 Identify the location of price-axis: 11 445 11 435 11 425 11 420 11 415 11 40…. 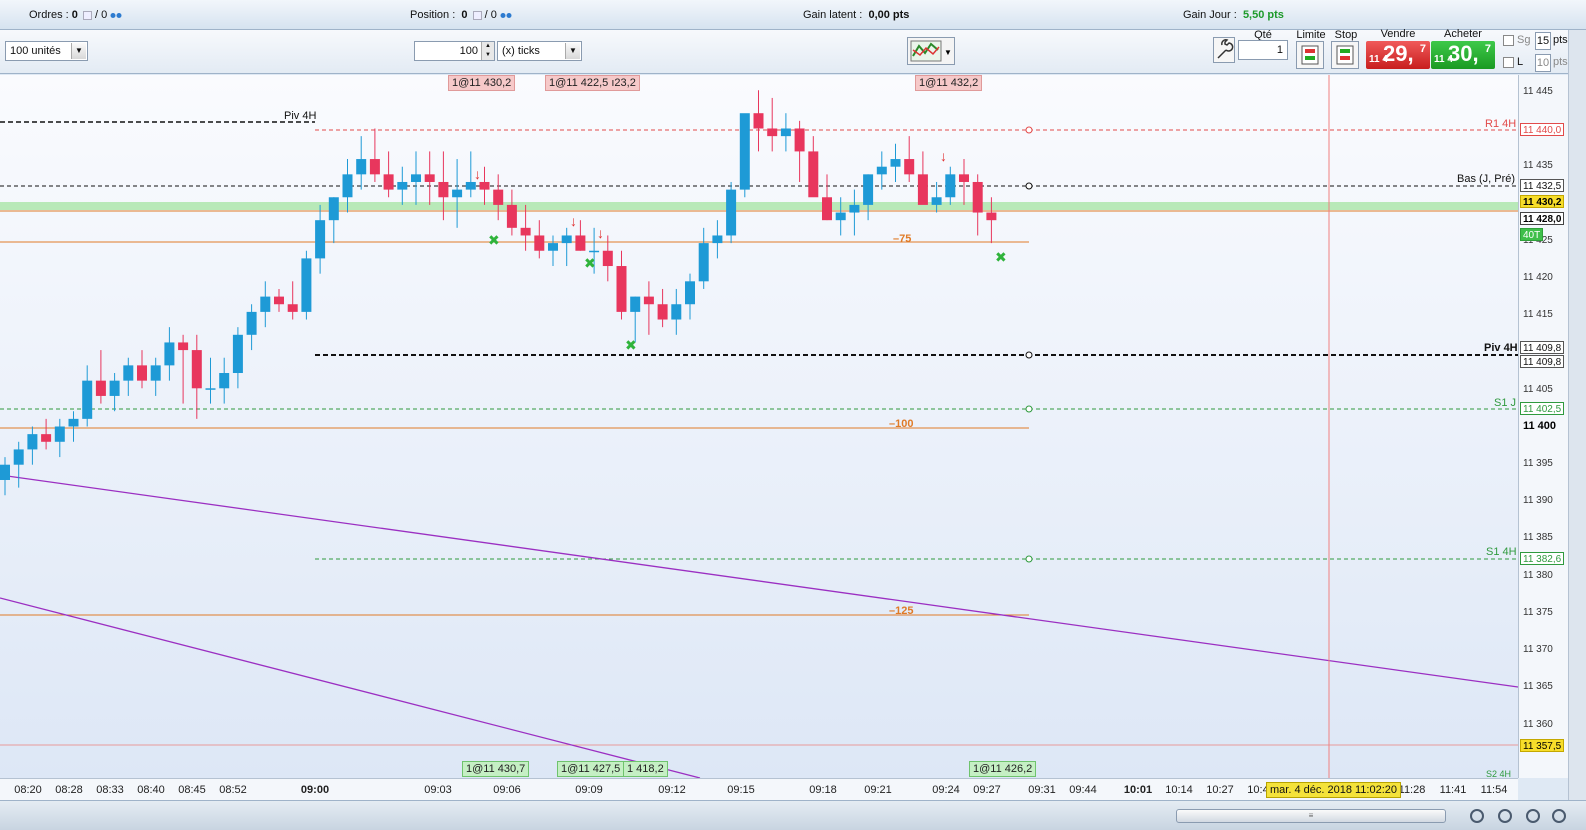
(1543, 426).